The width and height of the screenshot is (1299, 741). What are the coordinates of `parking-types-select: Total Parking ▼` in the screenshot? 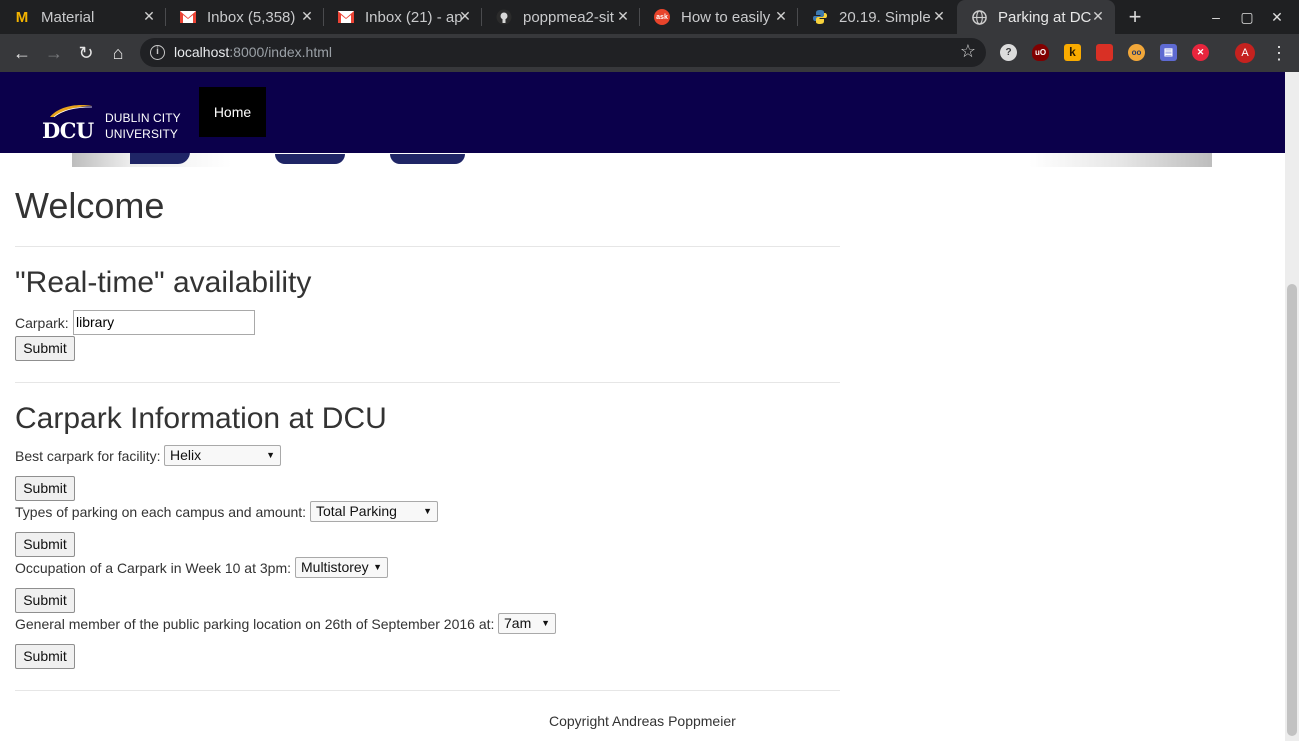 It's located at (374, 511).